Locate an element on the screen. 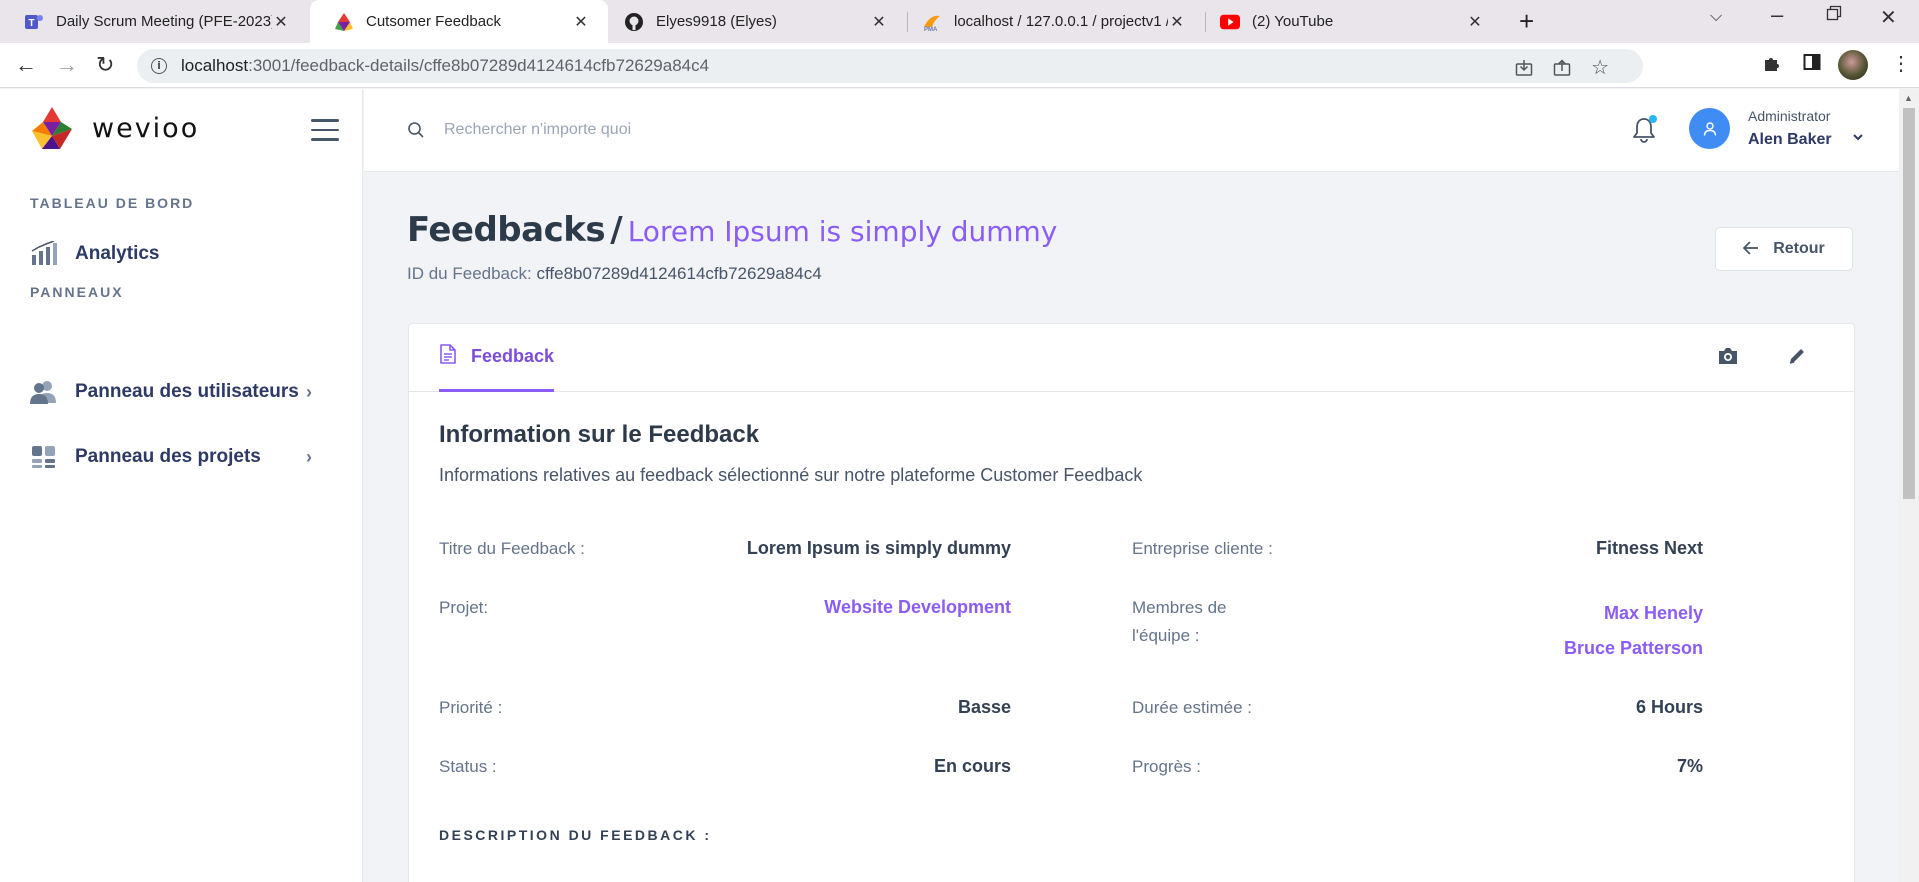 The width and height of the screenshot is (1919, 882). section-dashboard-heading: TABLEAU DE BORD is located at coordinates (112, 203).